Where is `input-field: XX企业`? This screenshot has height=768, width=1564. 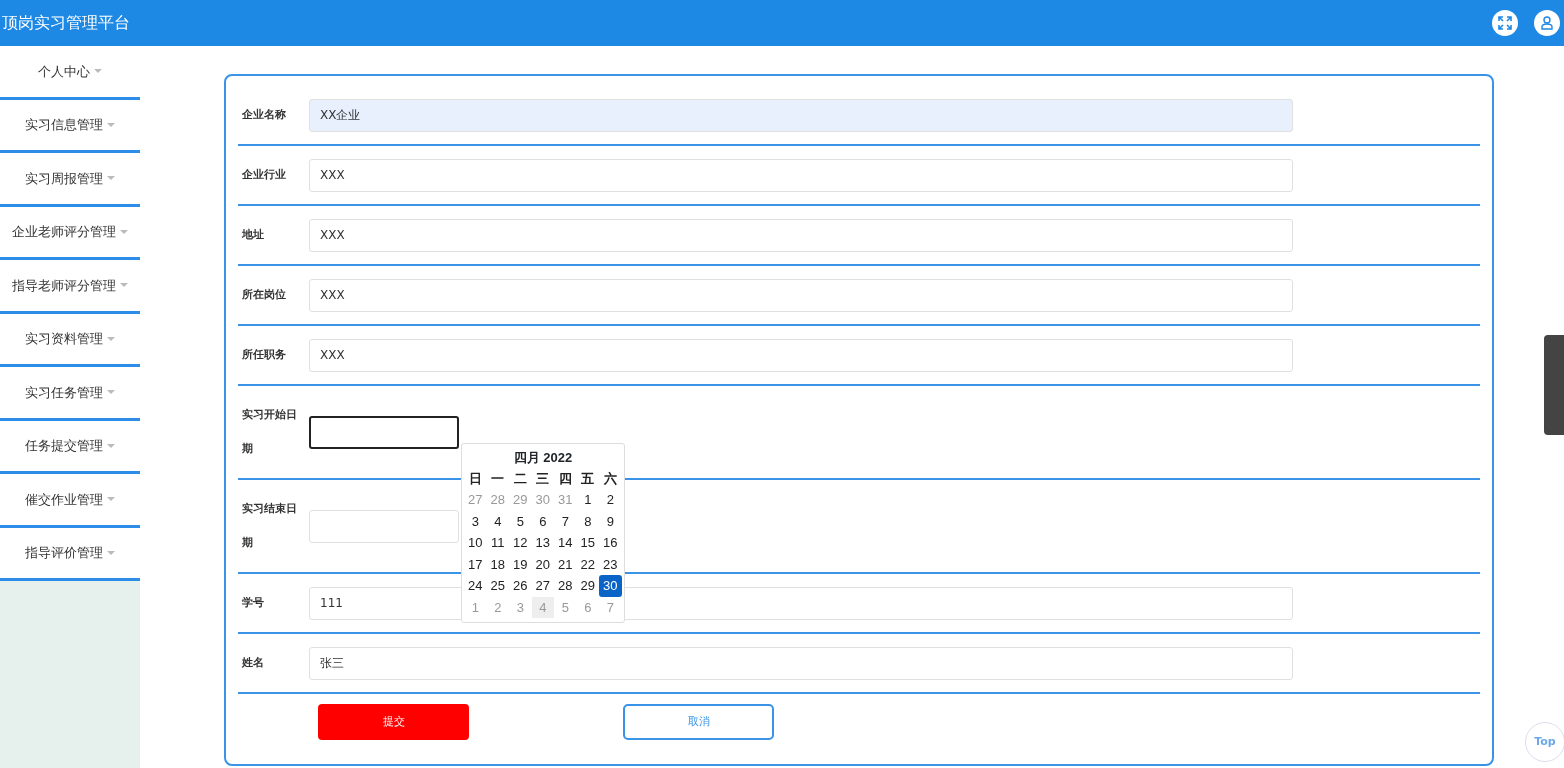
input-field: XX企业 is located at coordinates (801, 115).